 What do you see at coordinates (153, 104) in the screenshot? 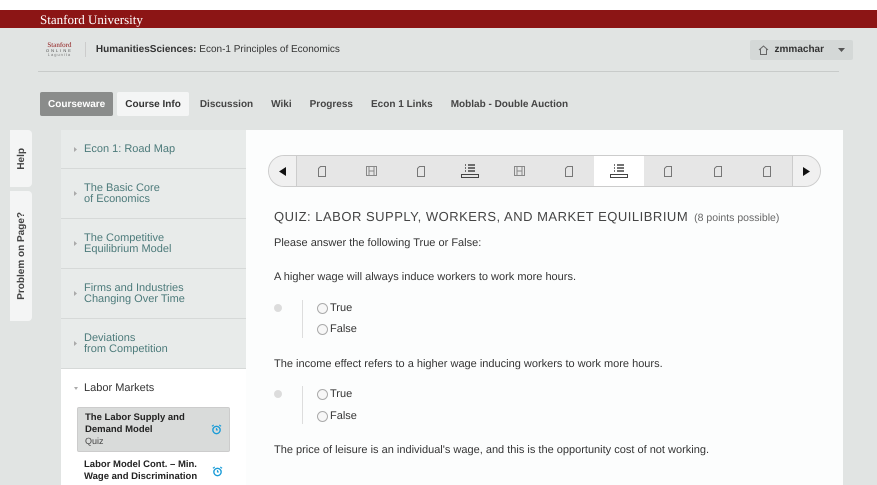
I see `nav-tab: Course Info` at bounding box center [153, 104].